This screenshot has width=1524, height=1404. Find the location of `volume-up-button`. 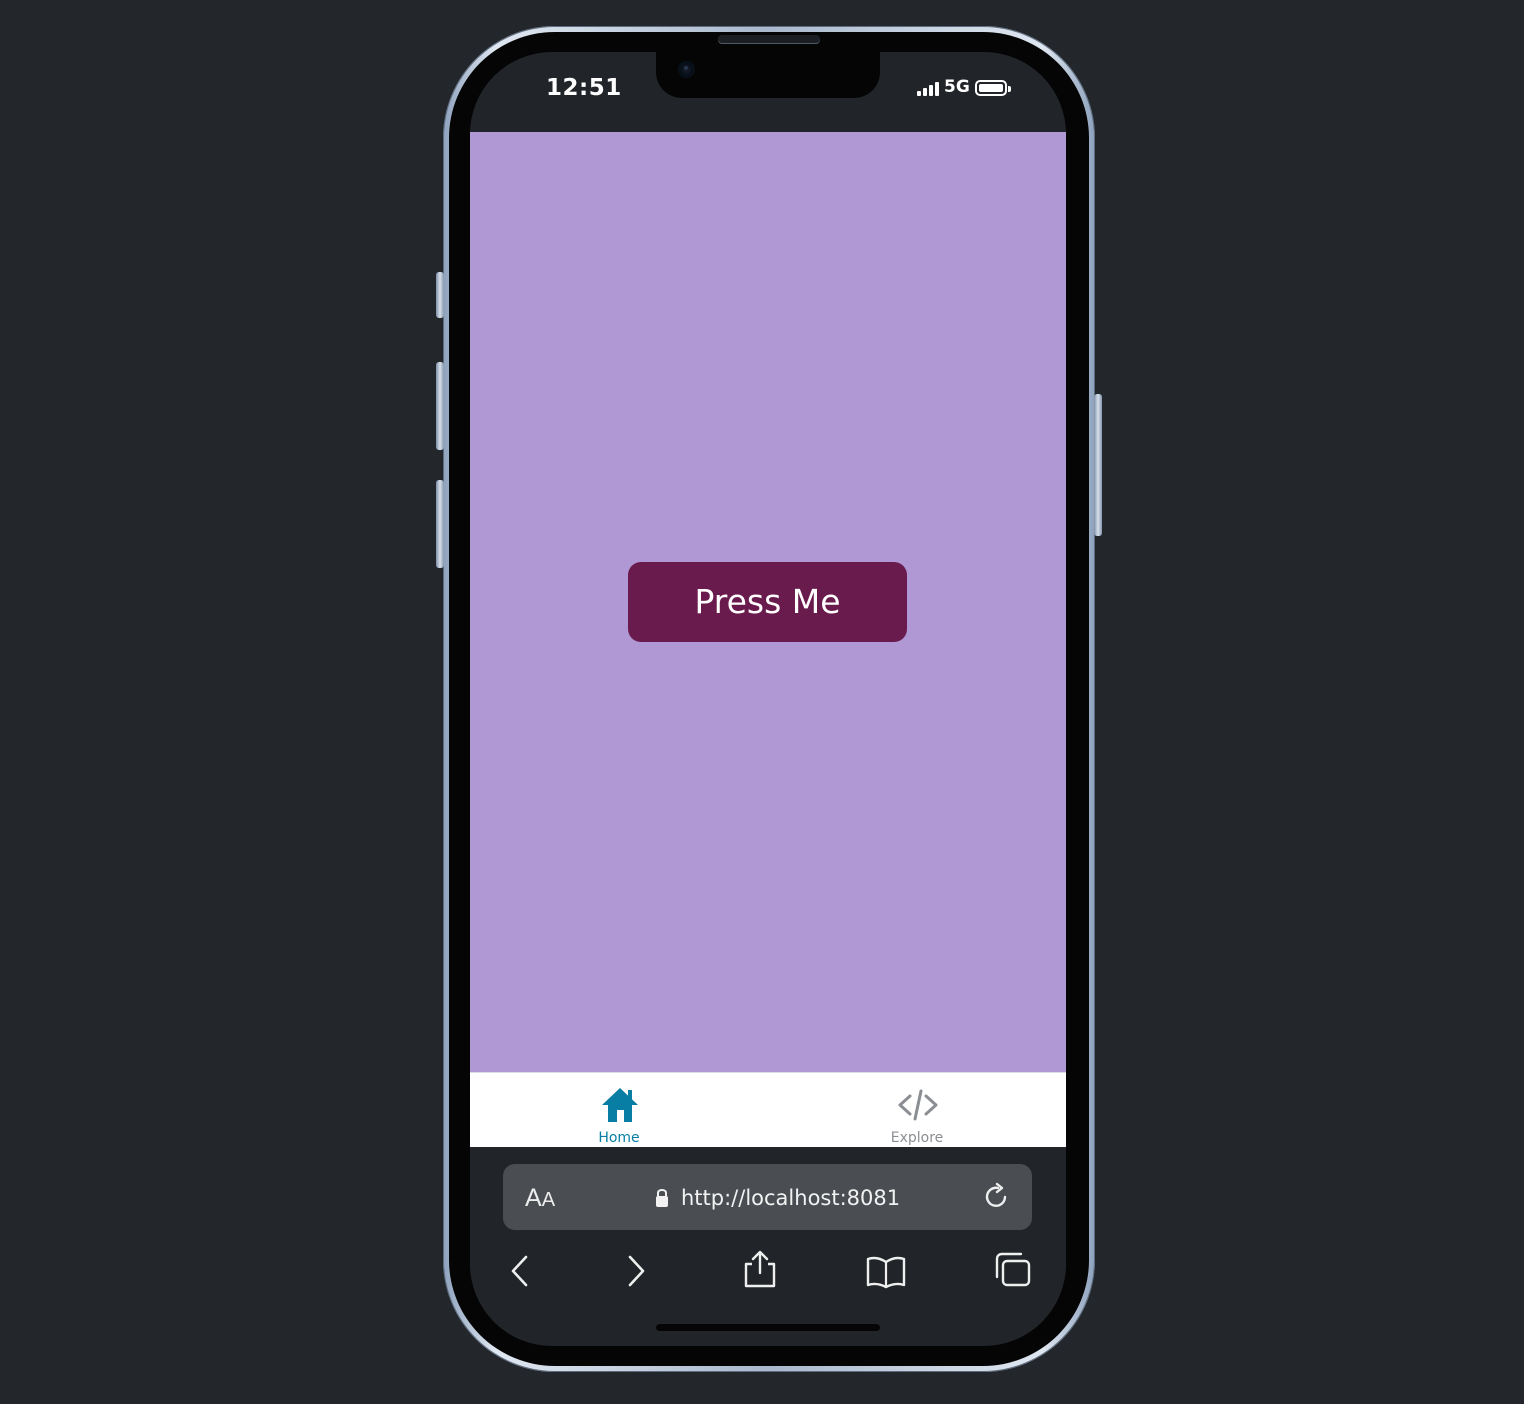

volume-up-button is located at coordinates (440, 406).